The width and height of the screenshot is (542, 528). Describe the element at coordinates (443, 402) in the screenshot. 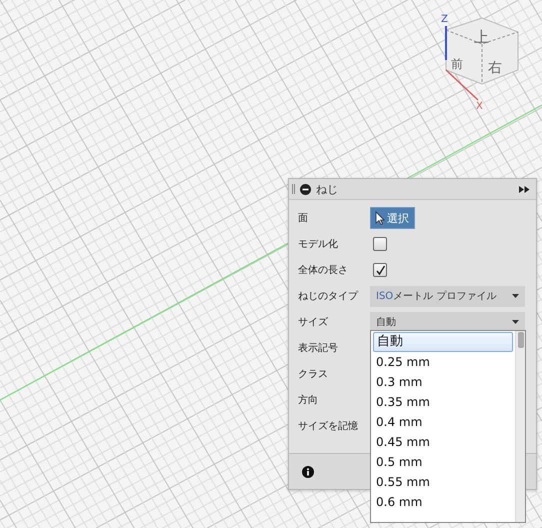

I see `dropdown-option: 0.35 mm` at that location.